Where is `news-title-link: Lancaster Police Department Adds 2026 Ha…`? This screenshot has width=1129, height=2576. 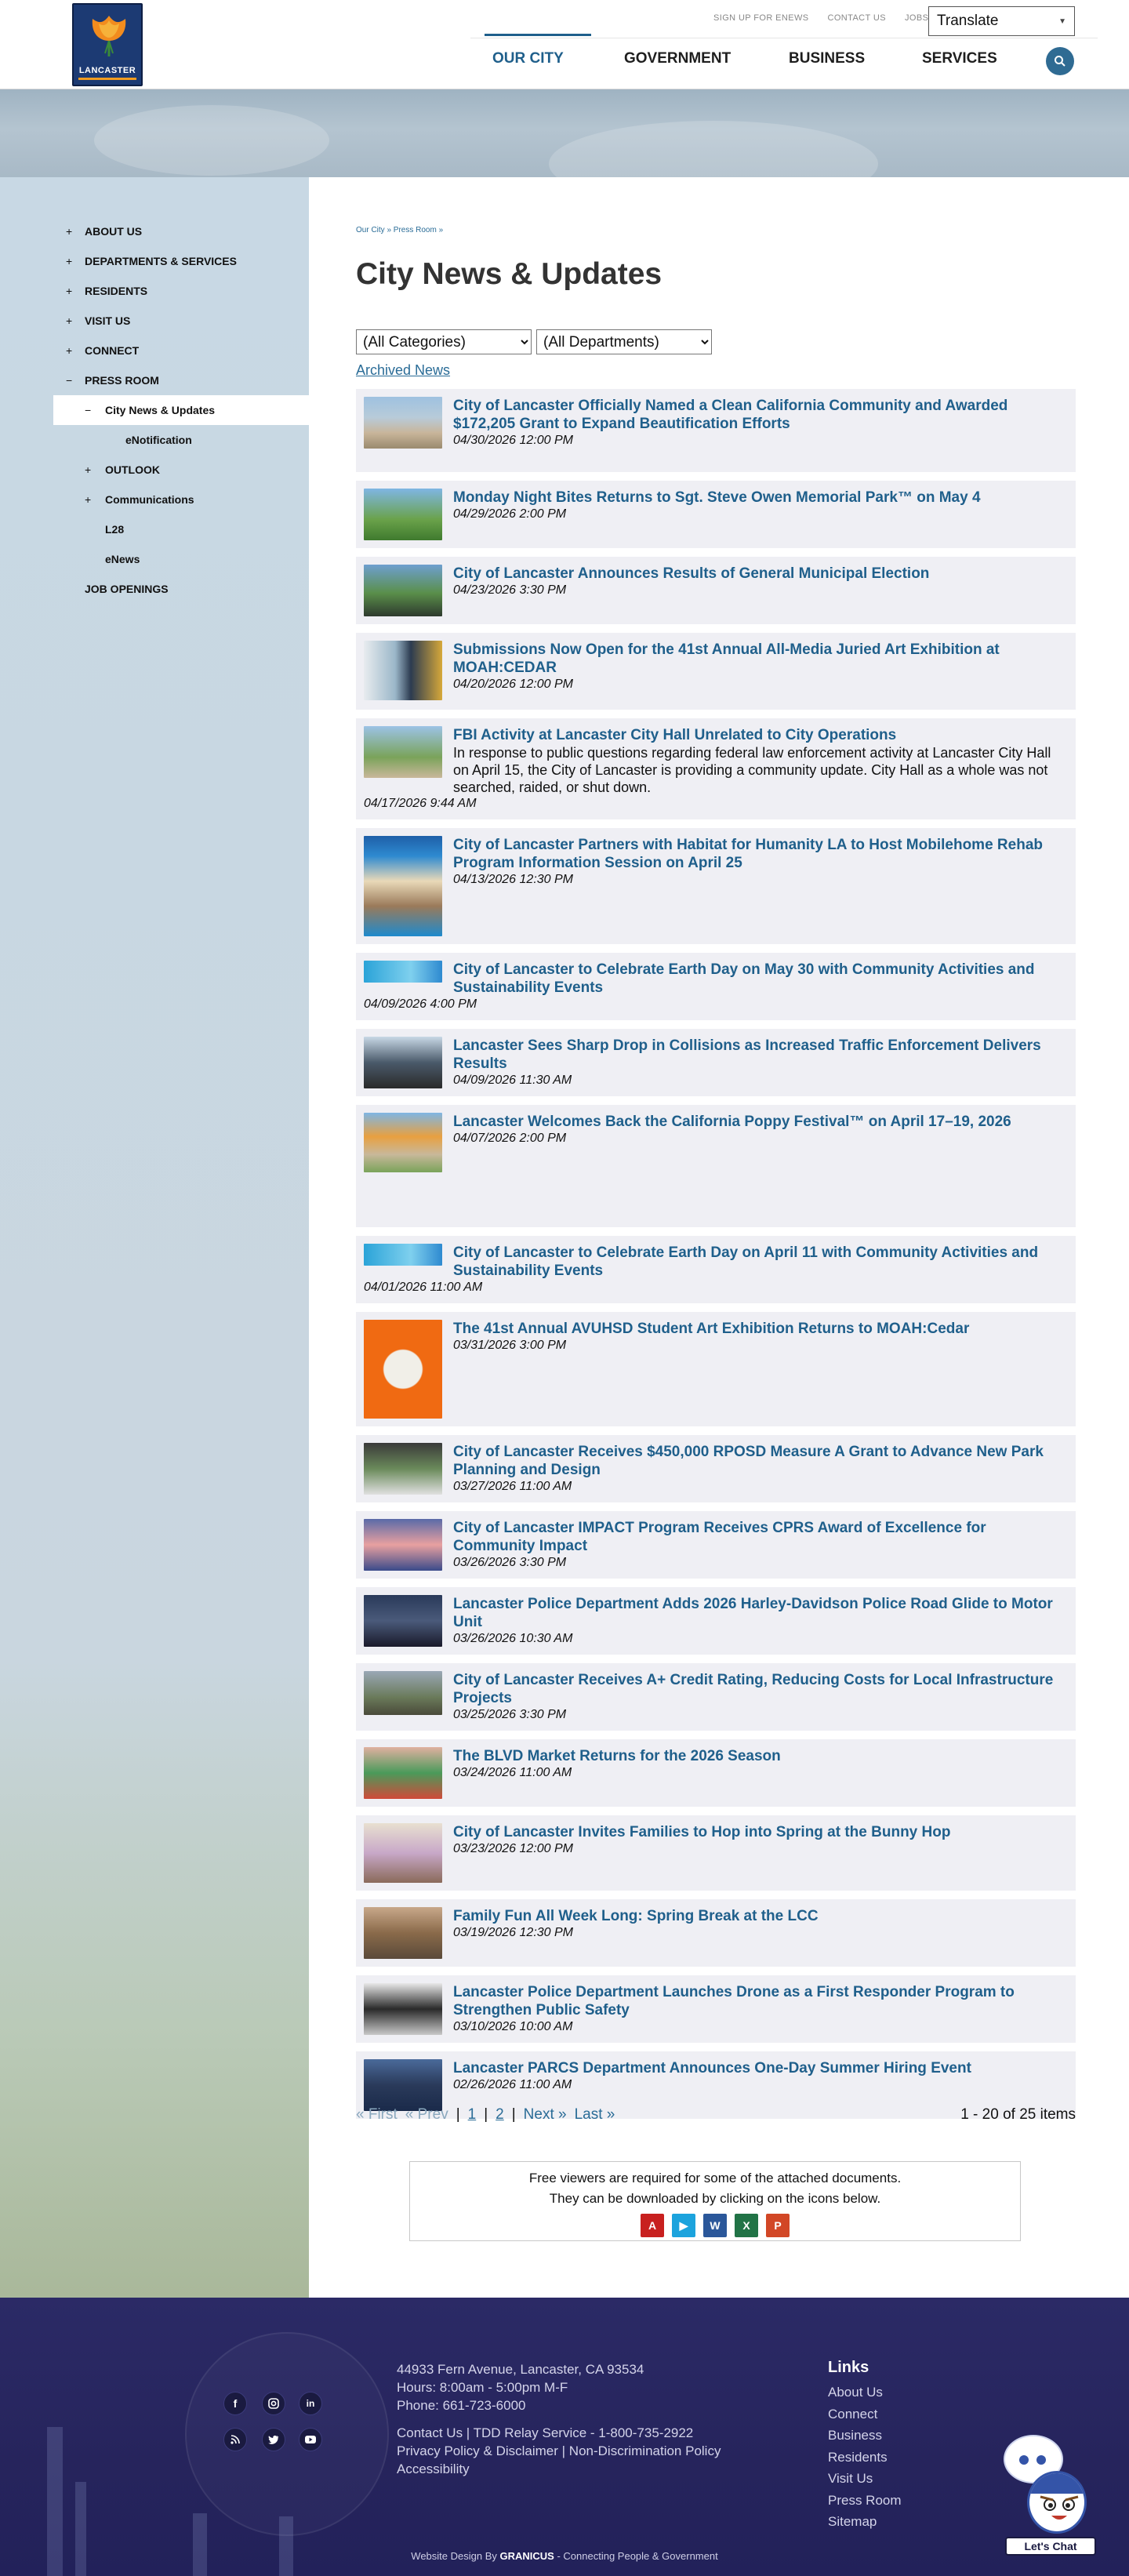 news-title-link: Lancaster Police Department Adds 2026 Ha… is located at coordinates (760, 1613).